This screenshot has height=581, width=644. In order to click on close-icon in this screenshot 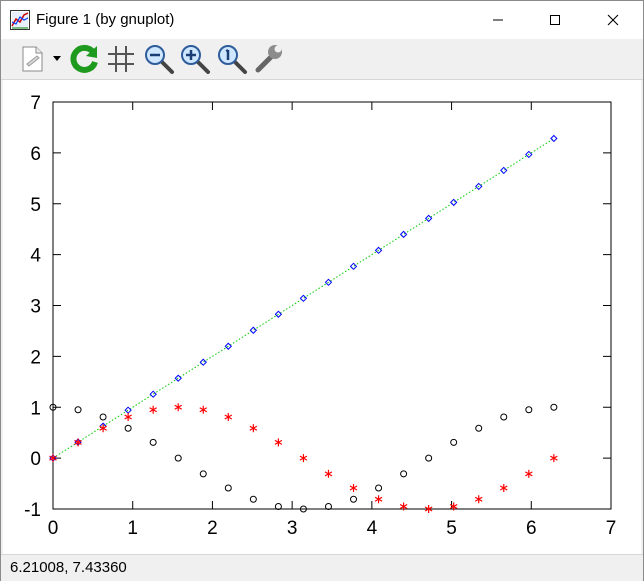, I will do `click(613, 20)`.